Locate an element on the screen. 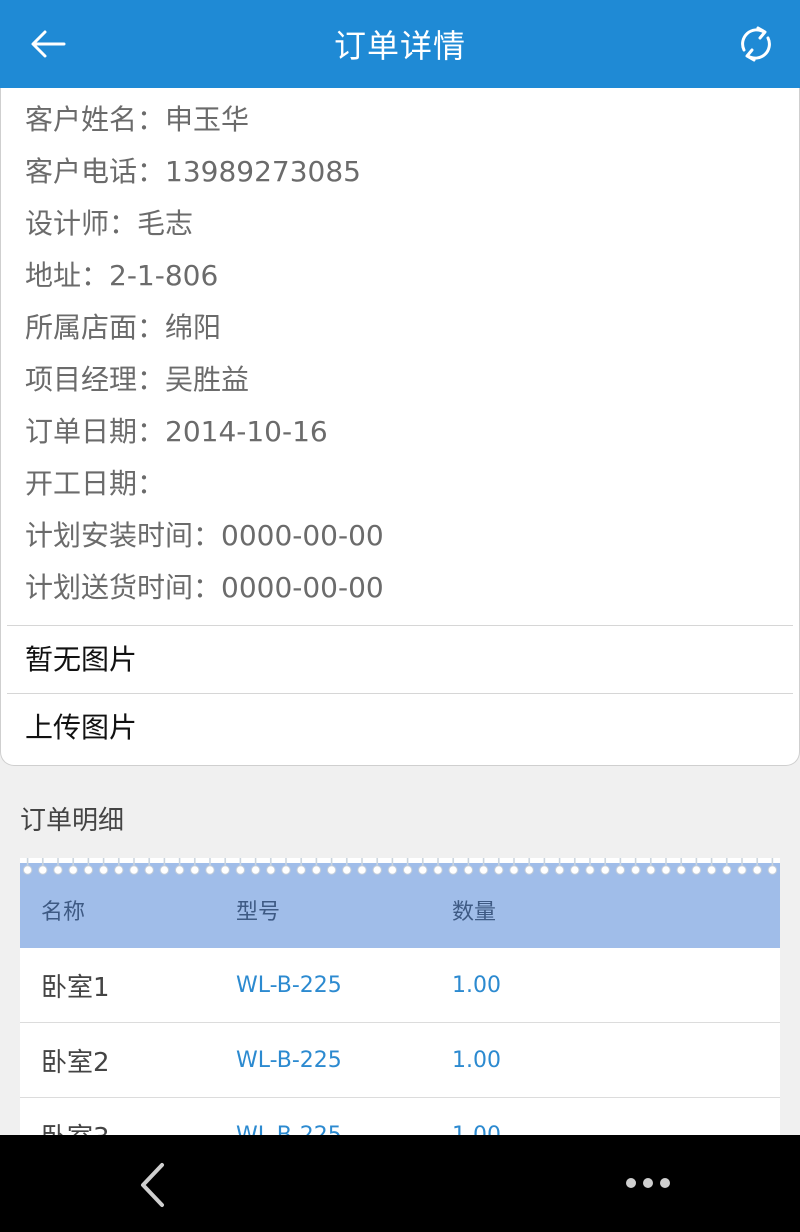  order-date-row: 订单日期：2014-10-16 is located at coordinates (176, 431).